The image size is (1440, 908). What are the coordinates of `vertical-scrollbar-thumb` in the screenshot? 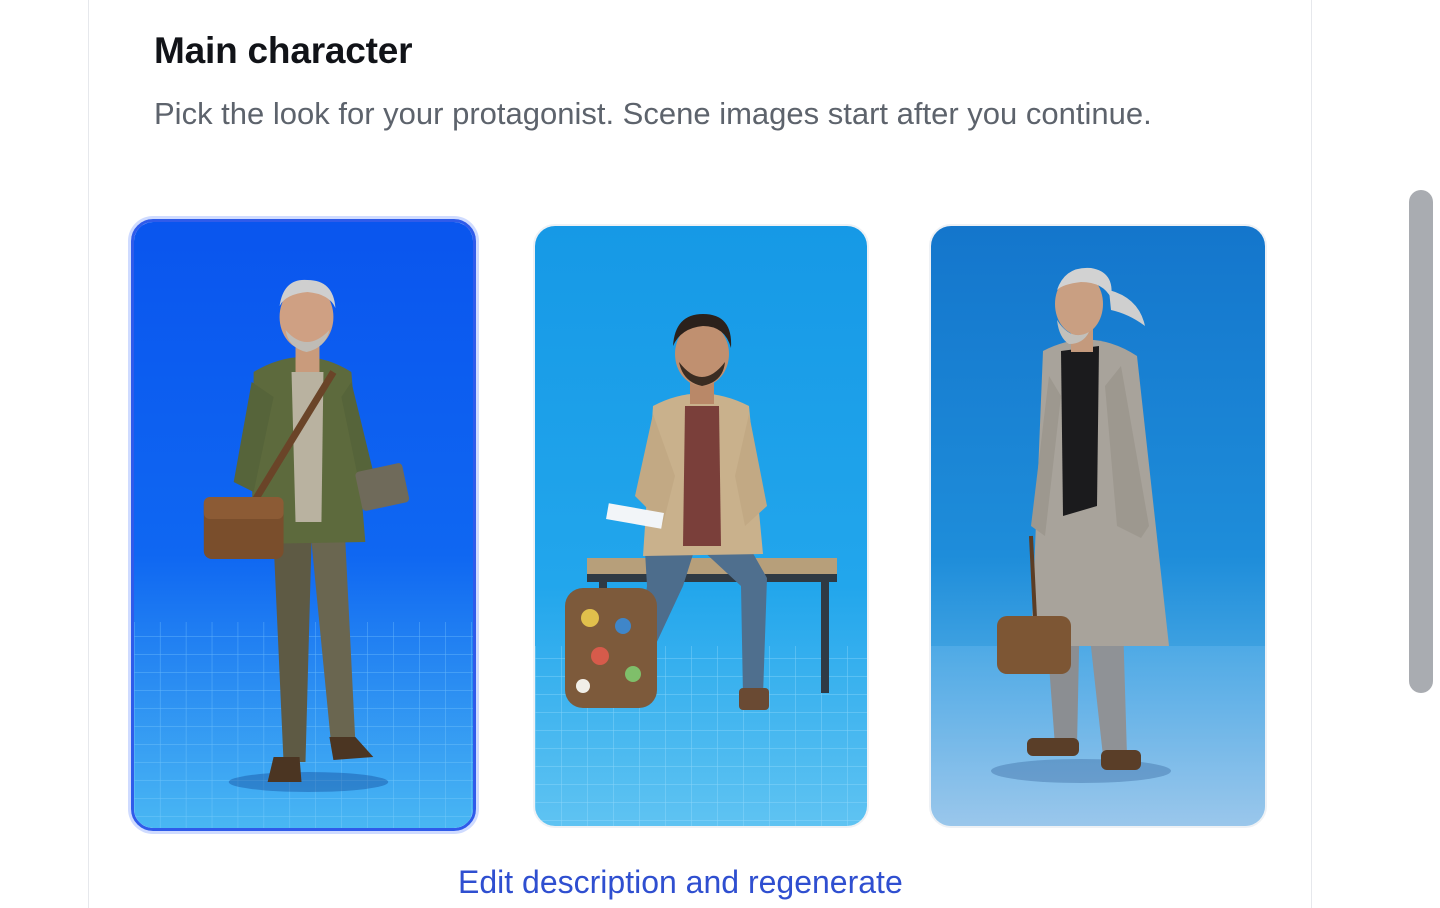 It's located at (1421, 441).